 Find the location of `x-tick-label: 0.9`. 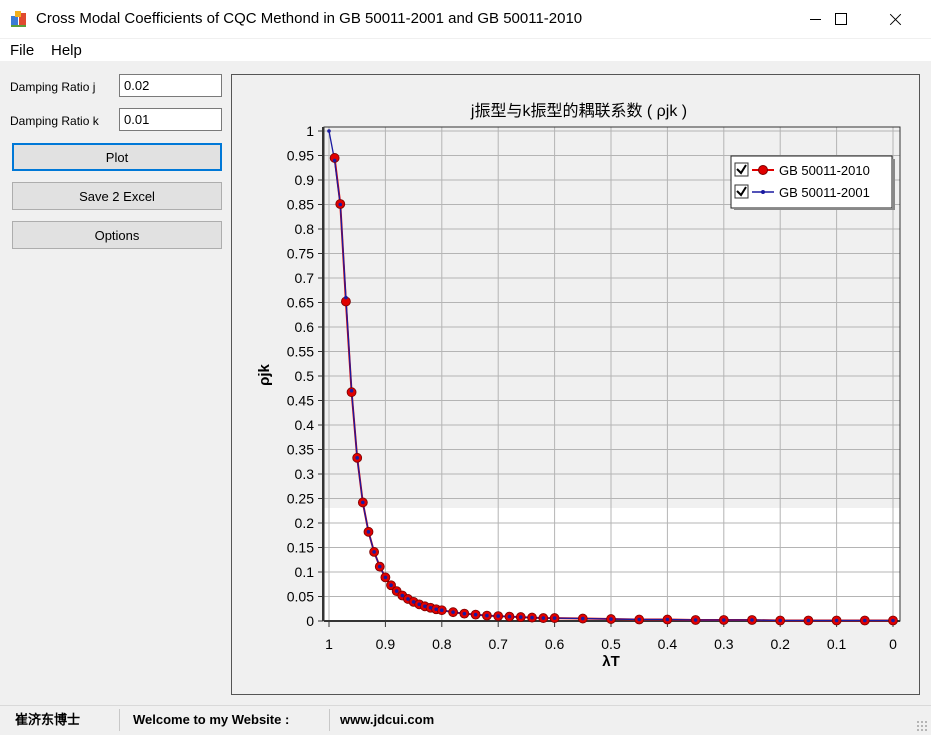

x-tick-label: 0.9 is located at coordinates (386, 644).